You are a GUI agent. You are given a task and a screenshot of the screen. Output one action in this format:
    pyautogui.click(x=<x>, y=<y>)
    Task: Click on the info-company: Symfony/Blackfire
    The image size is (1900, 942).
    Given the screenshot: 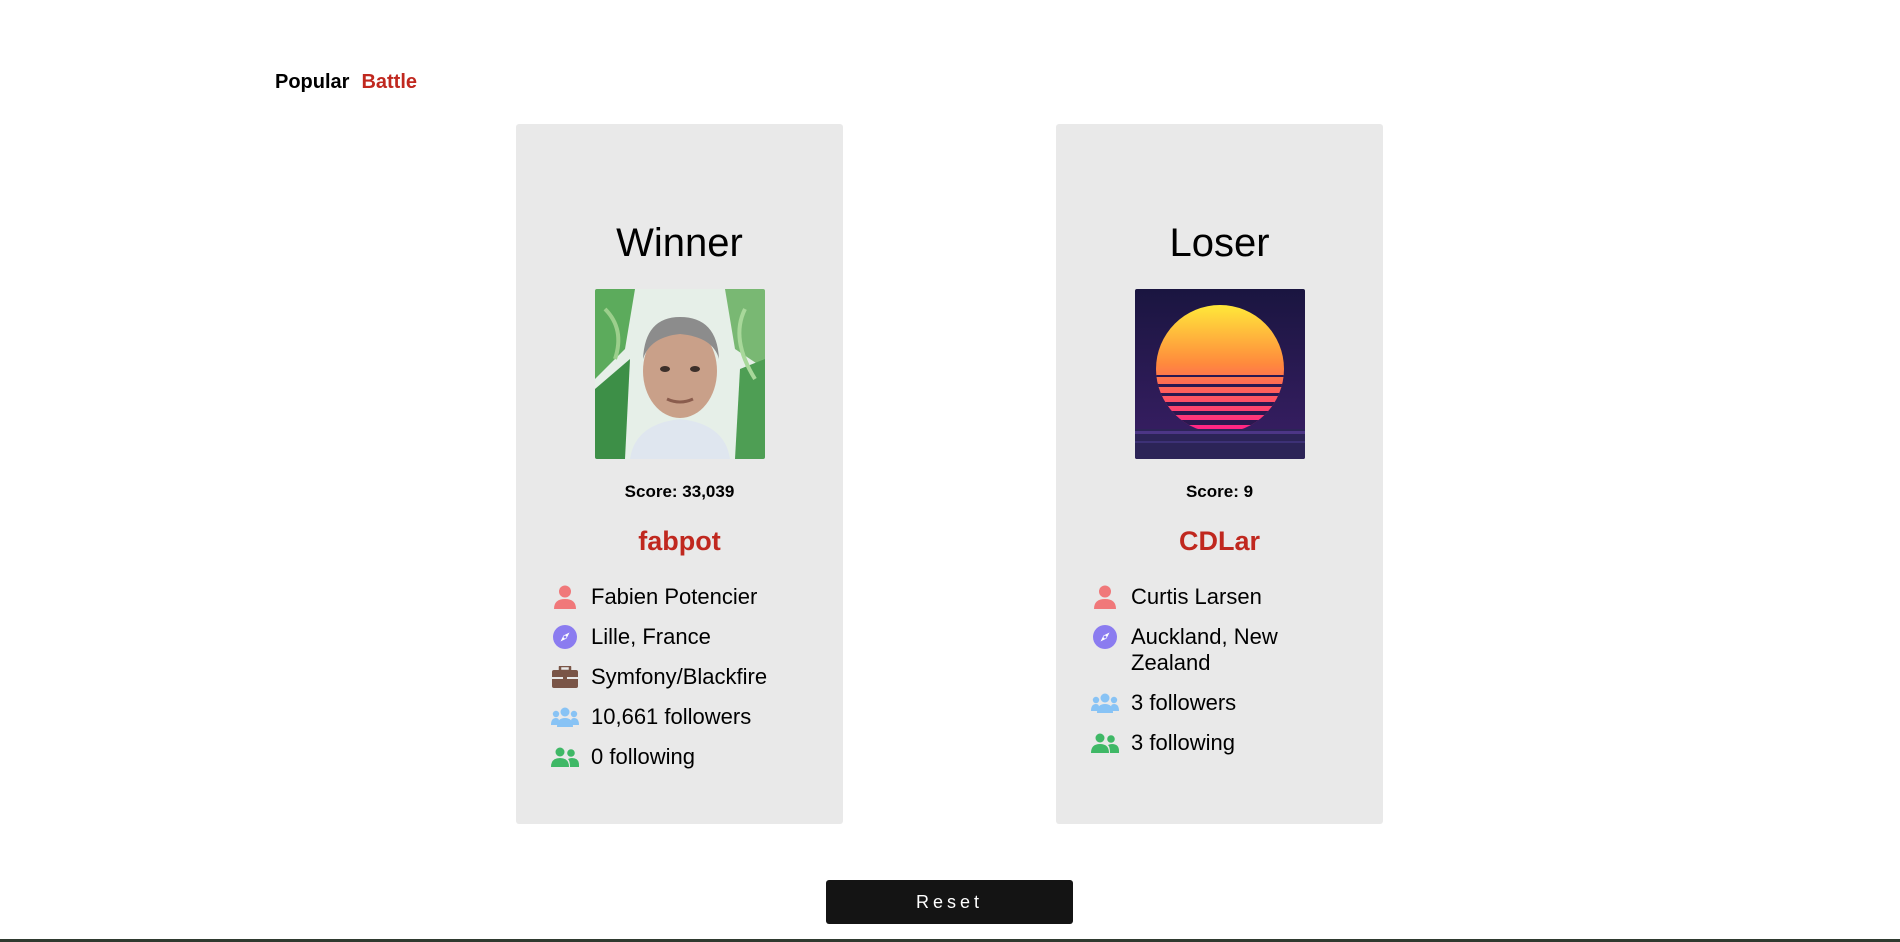 What is the action you would take?
    pyautogui.click(x=686, y=677)
    